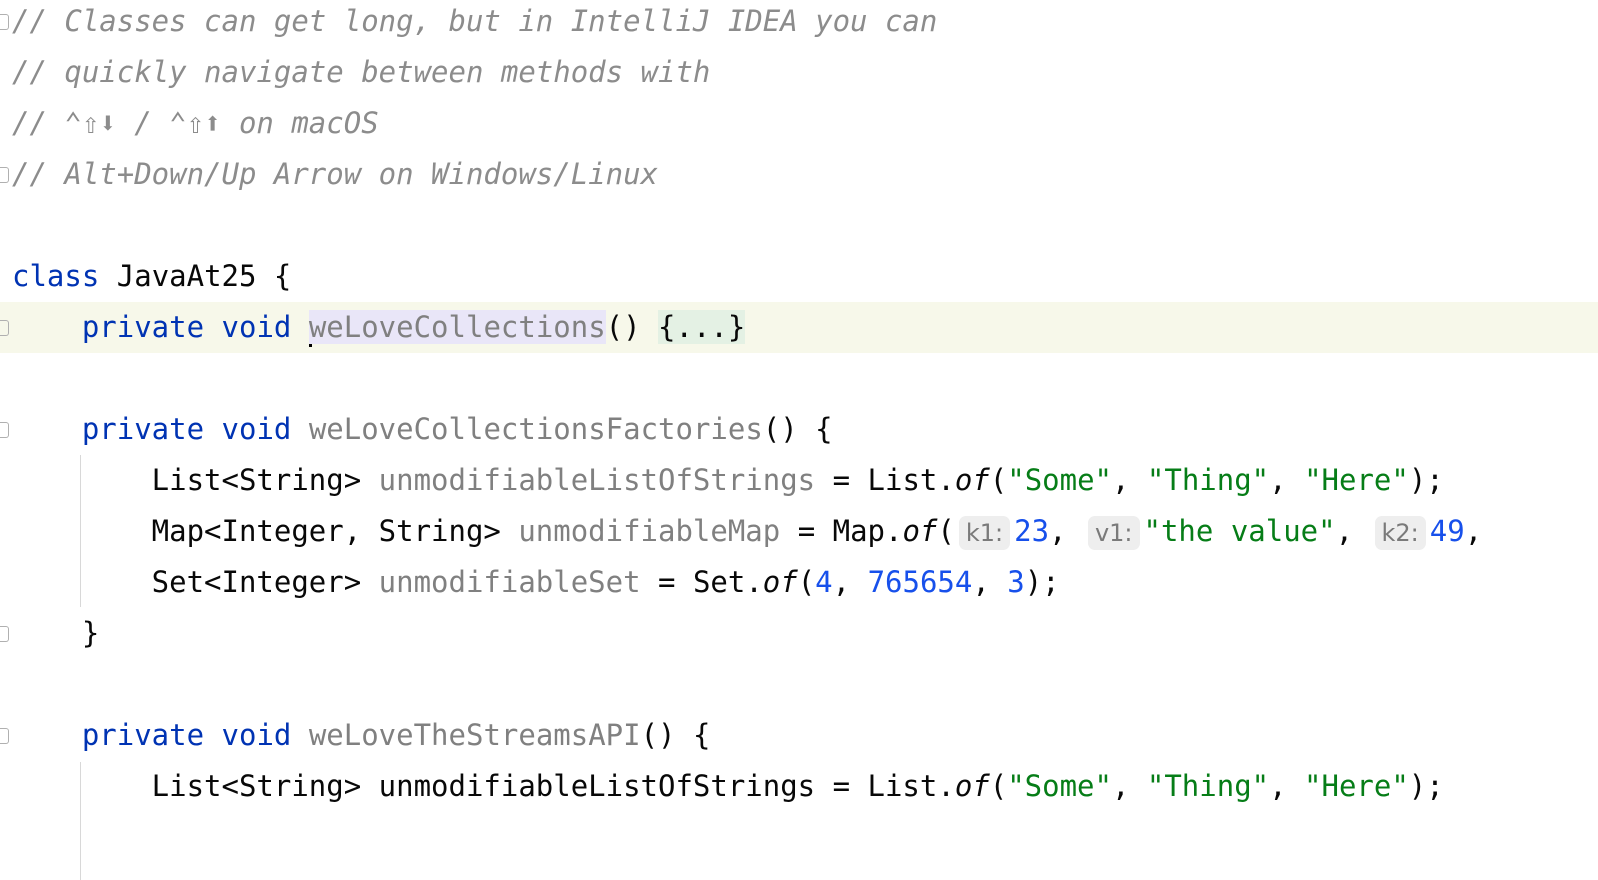  I want to click on code-line: private void weLoveCollections() {...}, so click(799, 327).